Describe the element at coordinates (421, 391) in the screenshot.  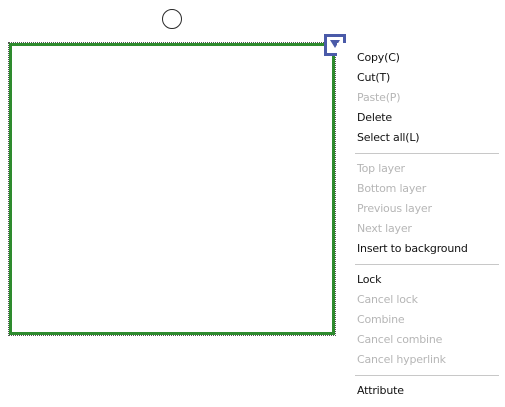
I see `menu-item-attribute: Attribute` at that location.